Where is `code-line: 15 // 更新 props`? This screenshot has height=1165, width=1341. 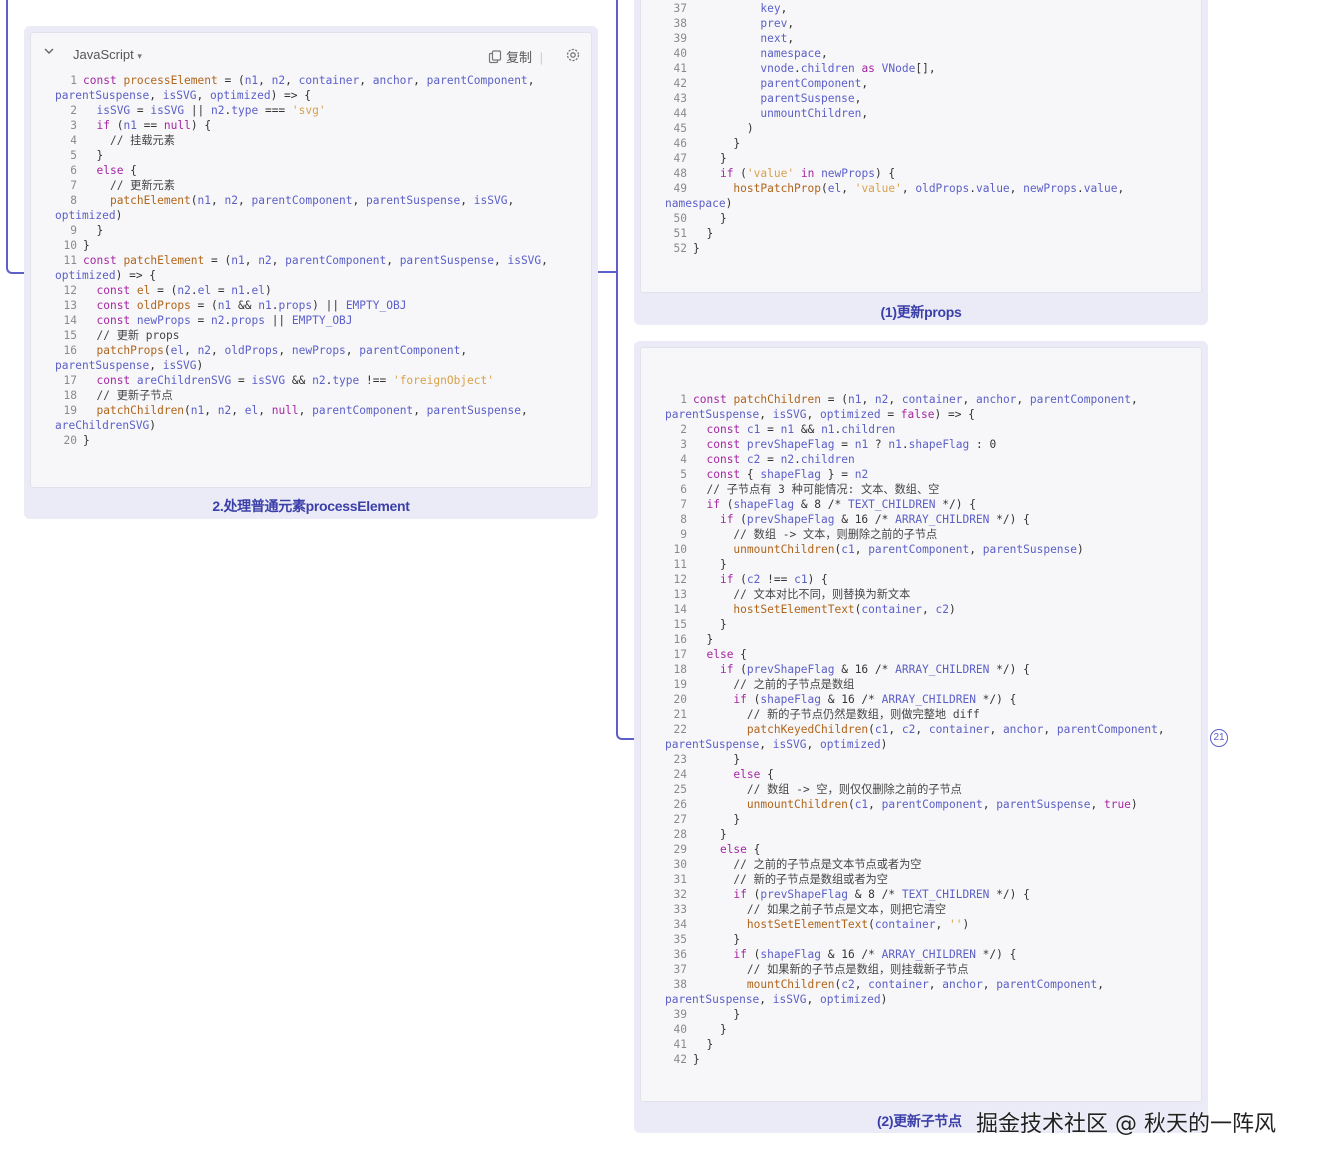
code-line: 15 // 更新 props is located at coordinates (301, 335).